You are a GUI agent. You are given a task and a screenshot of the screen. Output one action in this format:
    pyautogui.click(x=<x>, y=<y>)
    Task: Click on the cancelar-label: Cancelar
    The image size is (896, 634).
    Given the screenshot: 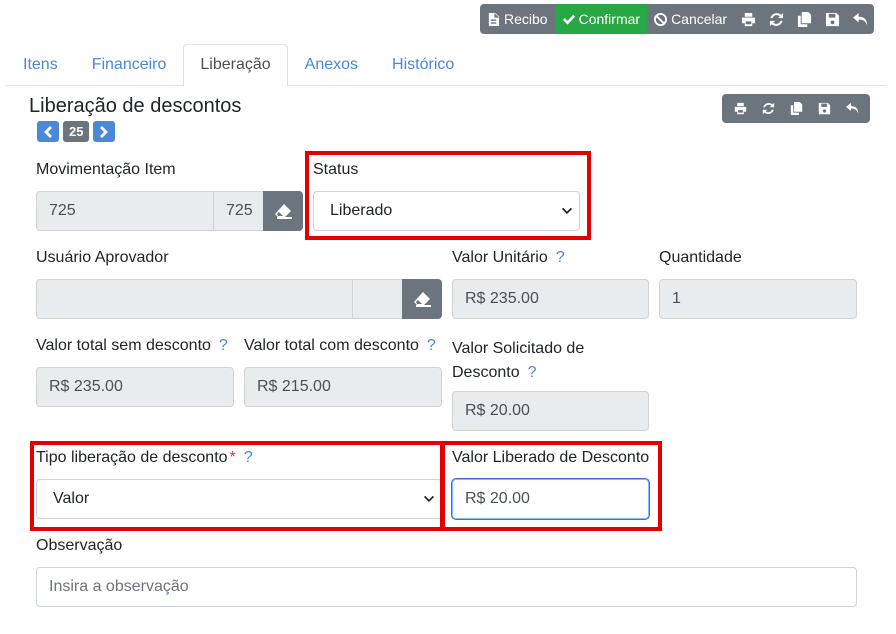 What is the action you would take?
    pyautogui.click(x=699, y=19)
    